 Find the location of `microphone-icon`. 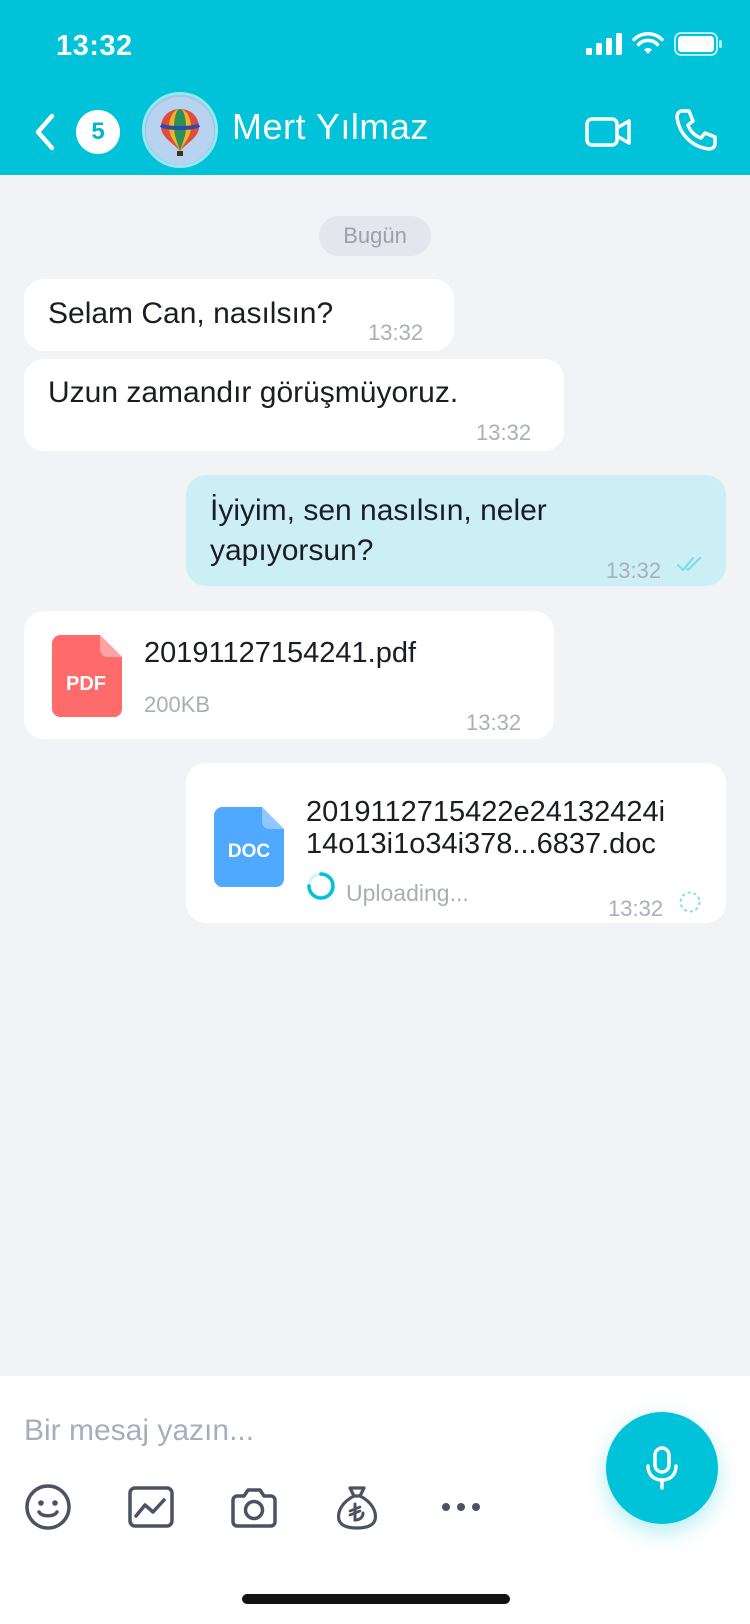

microphone-icon is located at coordinates (662, 1468).